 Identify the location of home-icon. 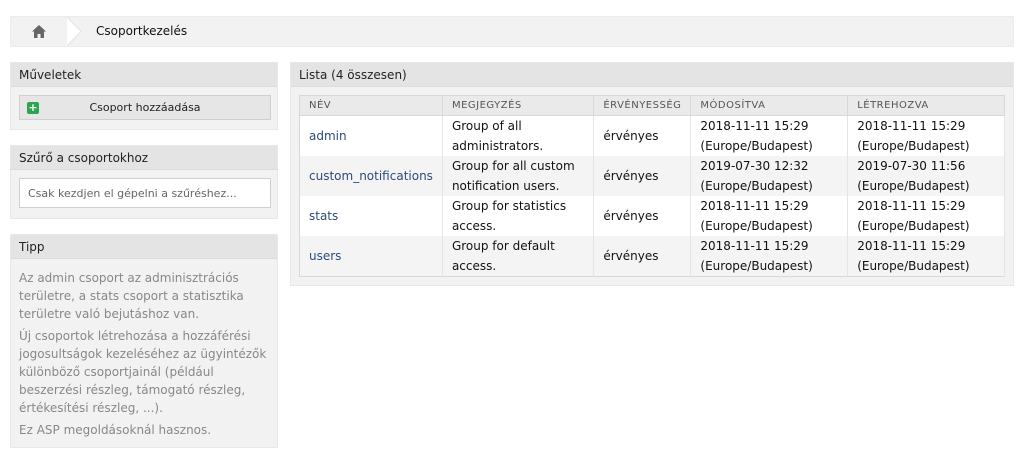
(39, 31).